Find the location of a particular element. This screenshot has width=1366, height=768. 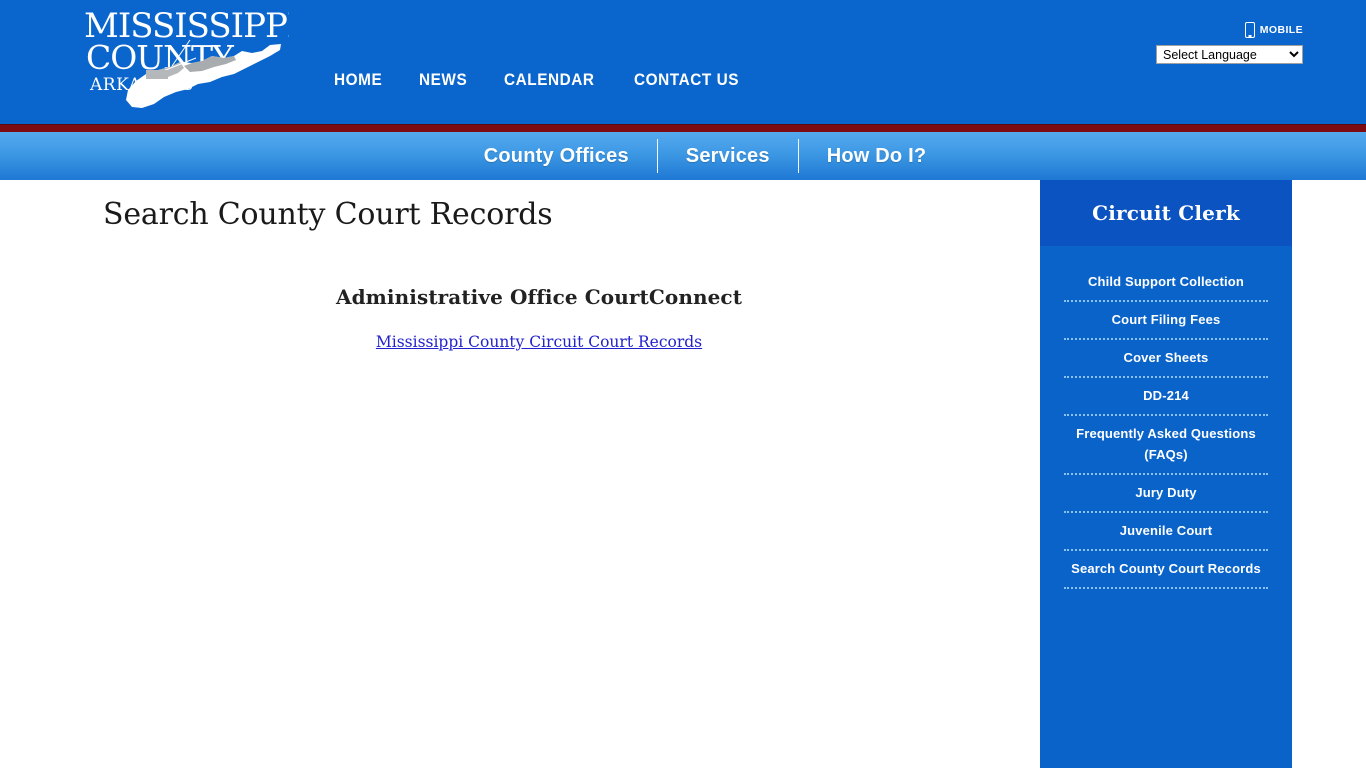

primary-nav: HOME NEWS CALENDAR CONTACT US is located at coordinates (540, 80).